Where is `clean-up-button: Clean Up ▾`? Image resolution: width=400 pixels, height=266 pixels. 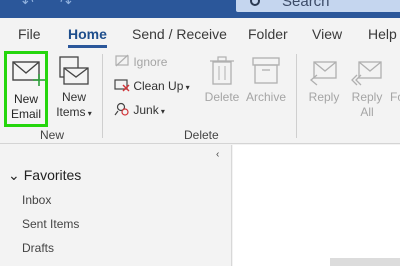 clean-up-button: Clean Up ▾ is located at coordinates (152, 85).